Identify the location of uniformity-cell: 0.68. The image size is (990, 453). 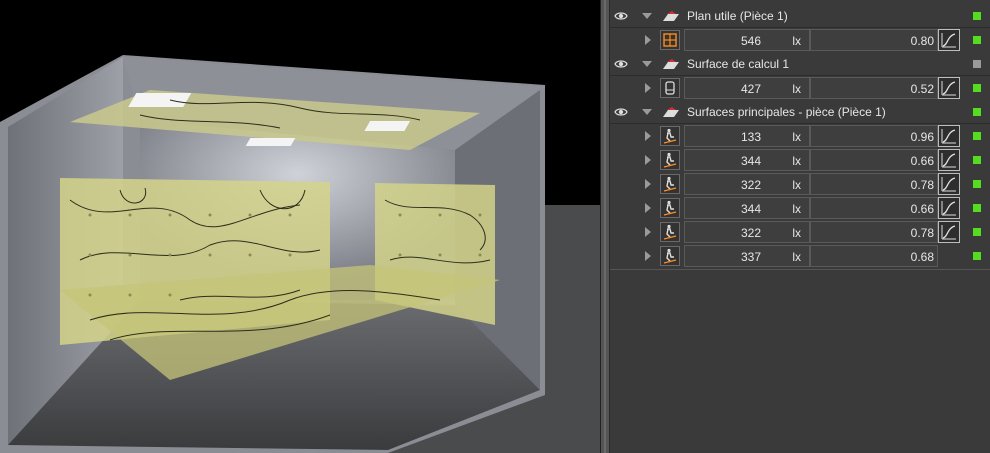
(874, 256).